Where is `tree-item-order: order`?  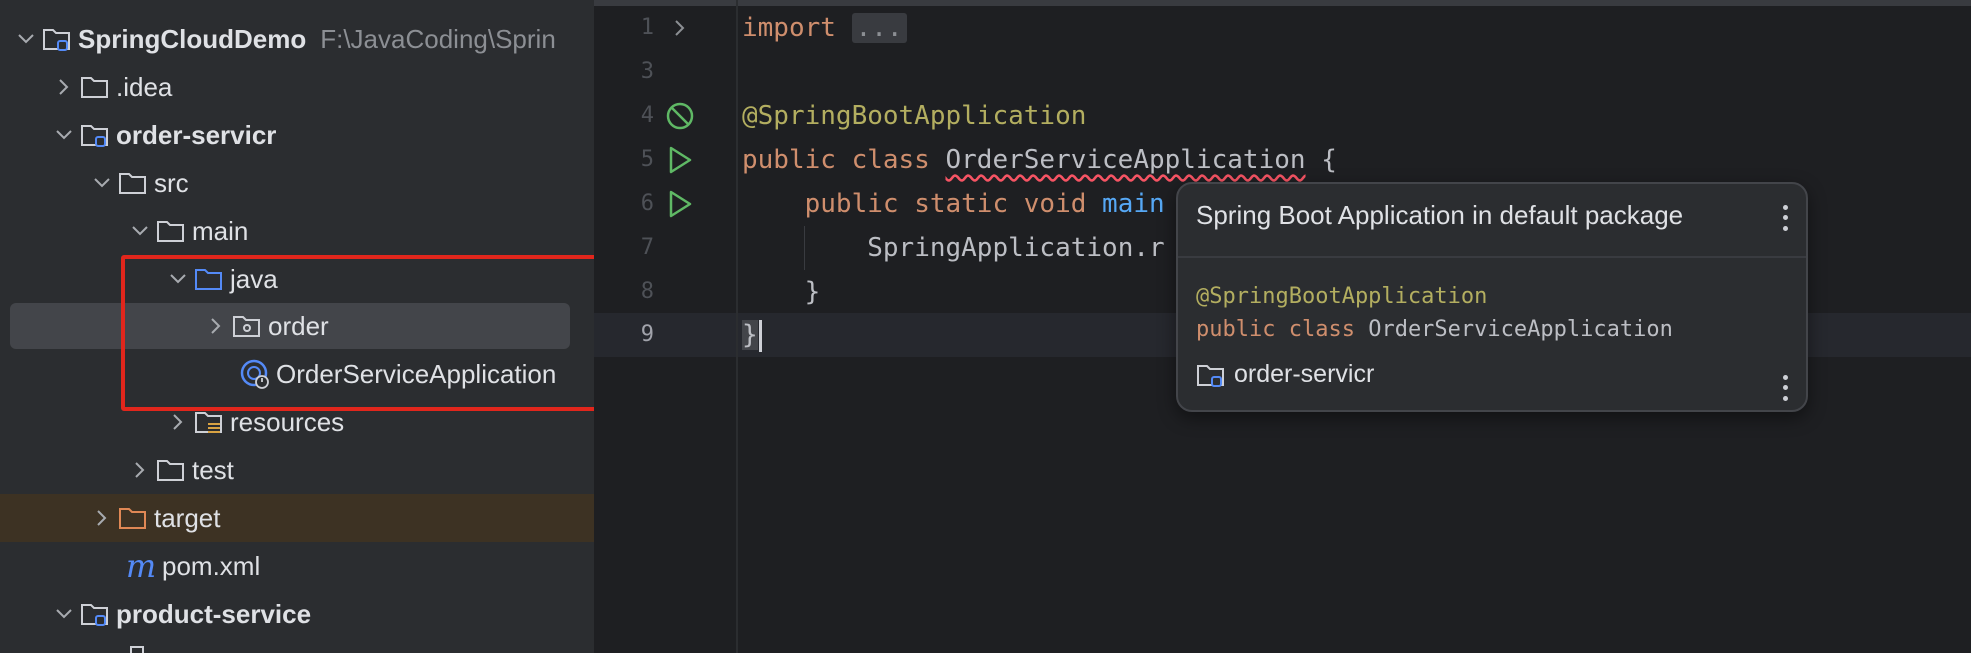 tree-item-order: order is located at coordinates (297, 326).